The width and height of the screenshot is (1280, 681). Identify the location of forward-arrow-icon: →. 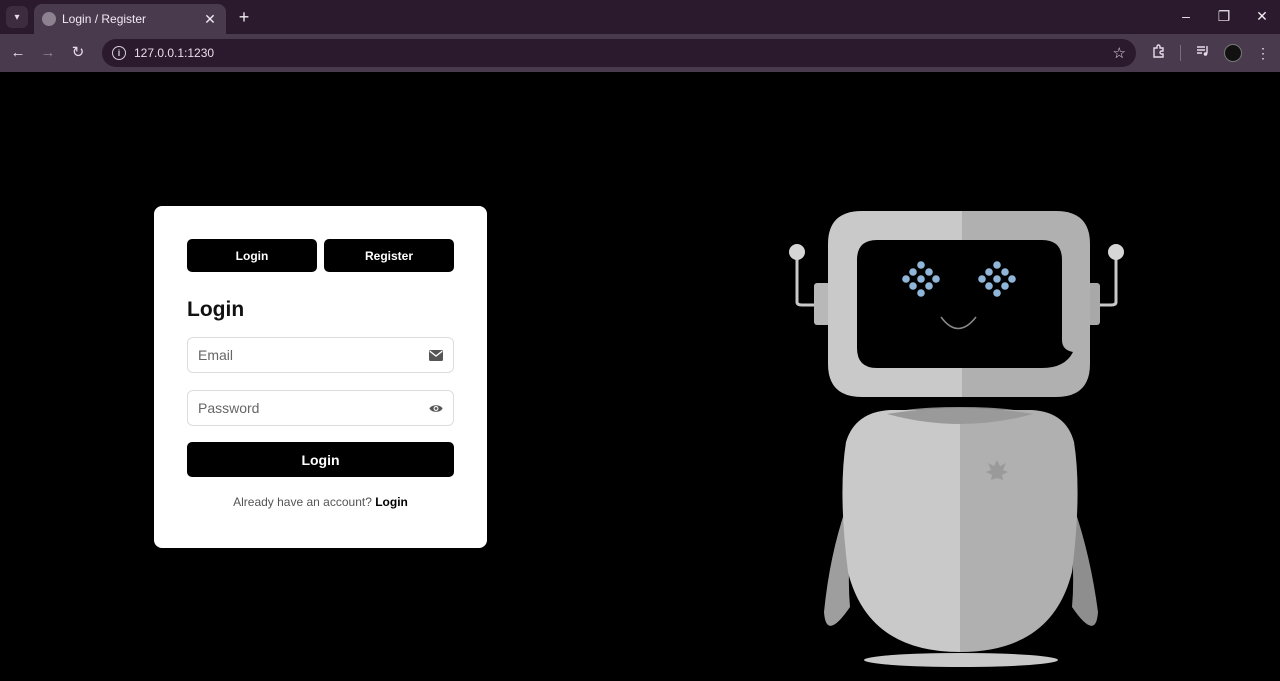
(48, 53).